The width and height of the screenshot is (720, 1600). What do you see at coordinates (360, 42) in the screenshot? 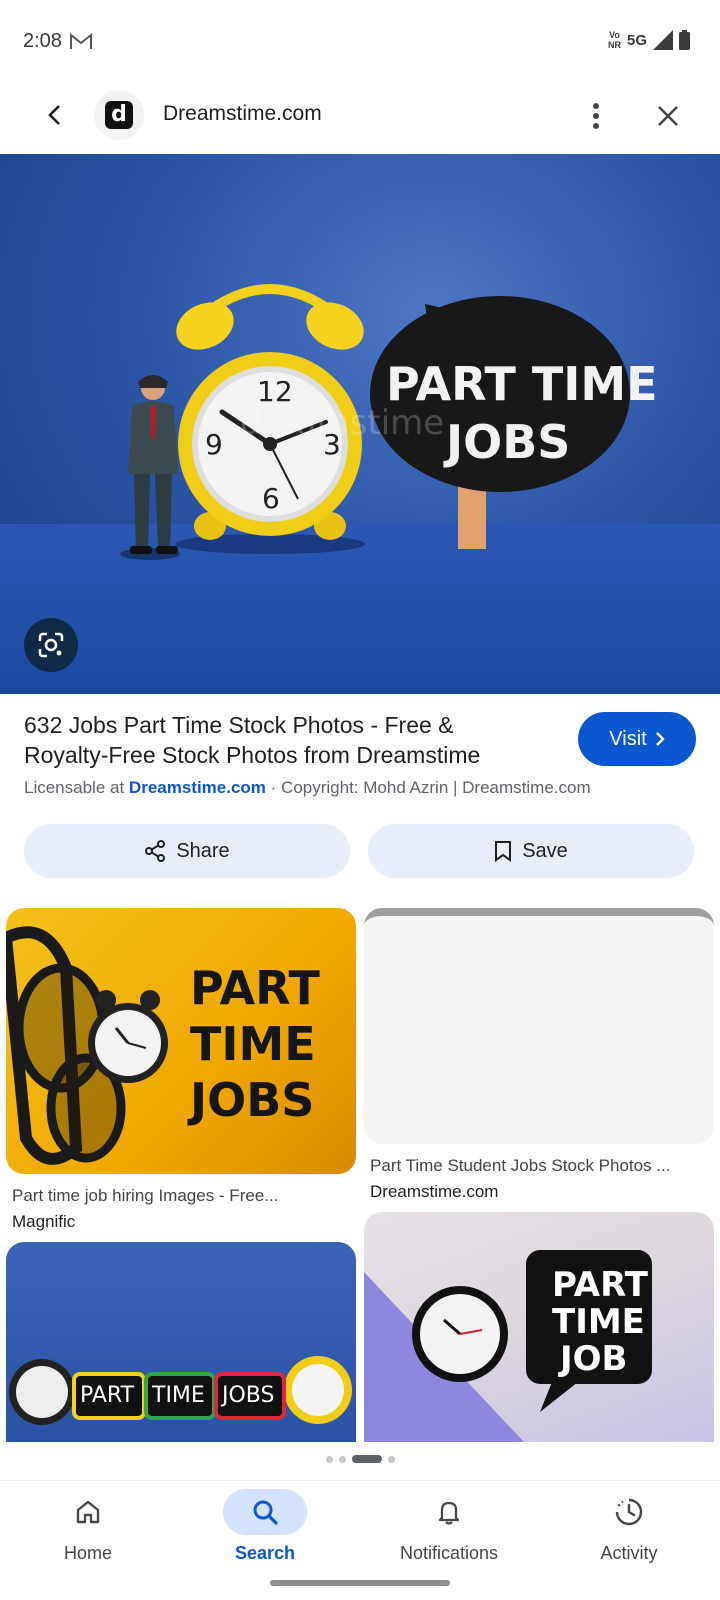
I see `status-bar: 2:08 Vo​ NR 5G` at bounding box center [360, 42].